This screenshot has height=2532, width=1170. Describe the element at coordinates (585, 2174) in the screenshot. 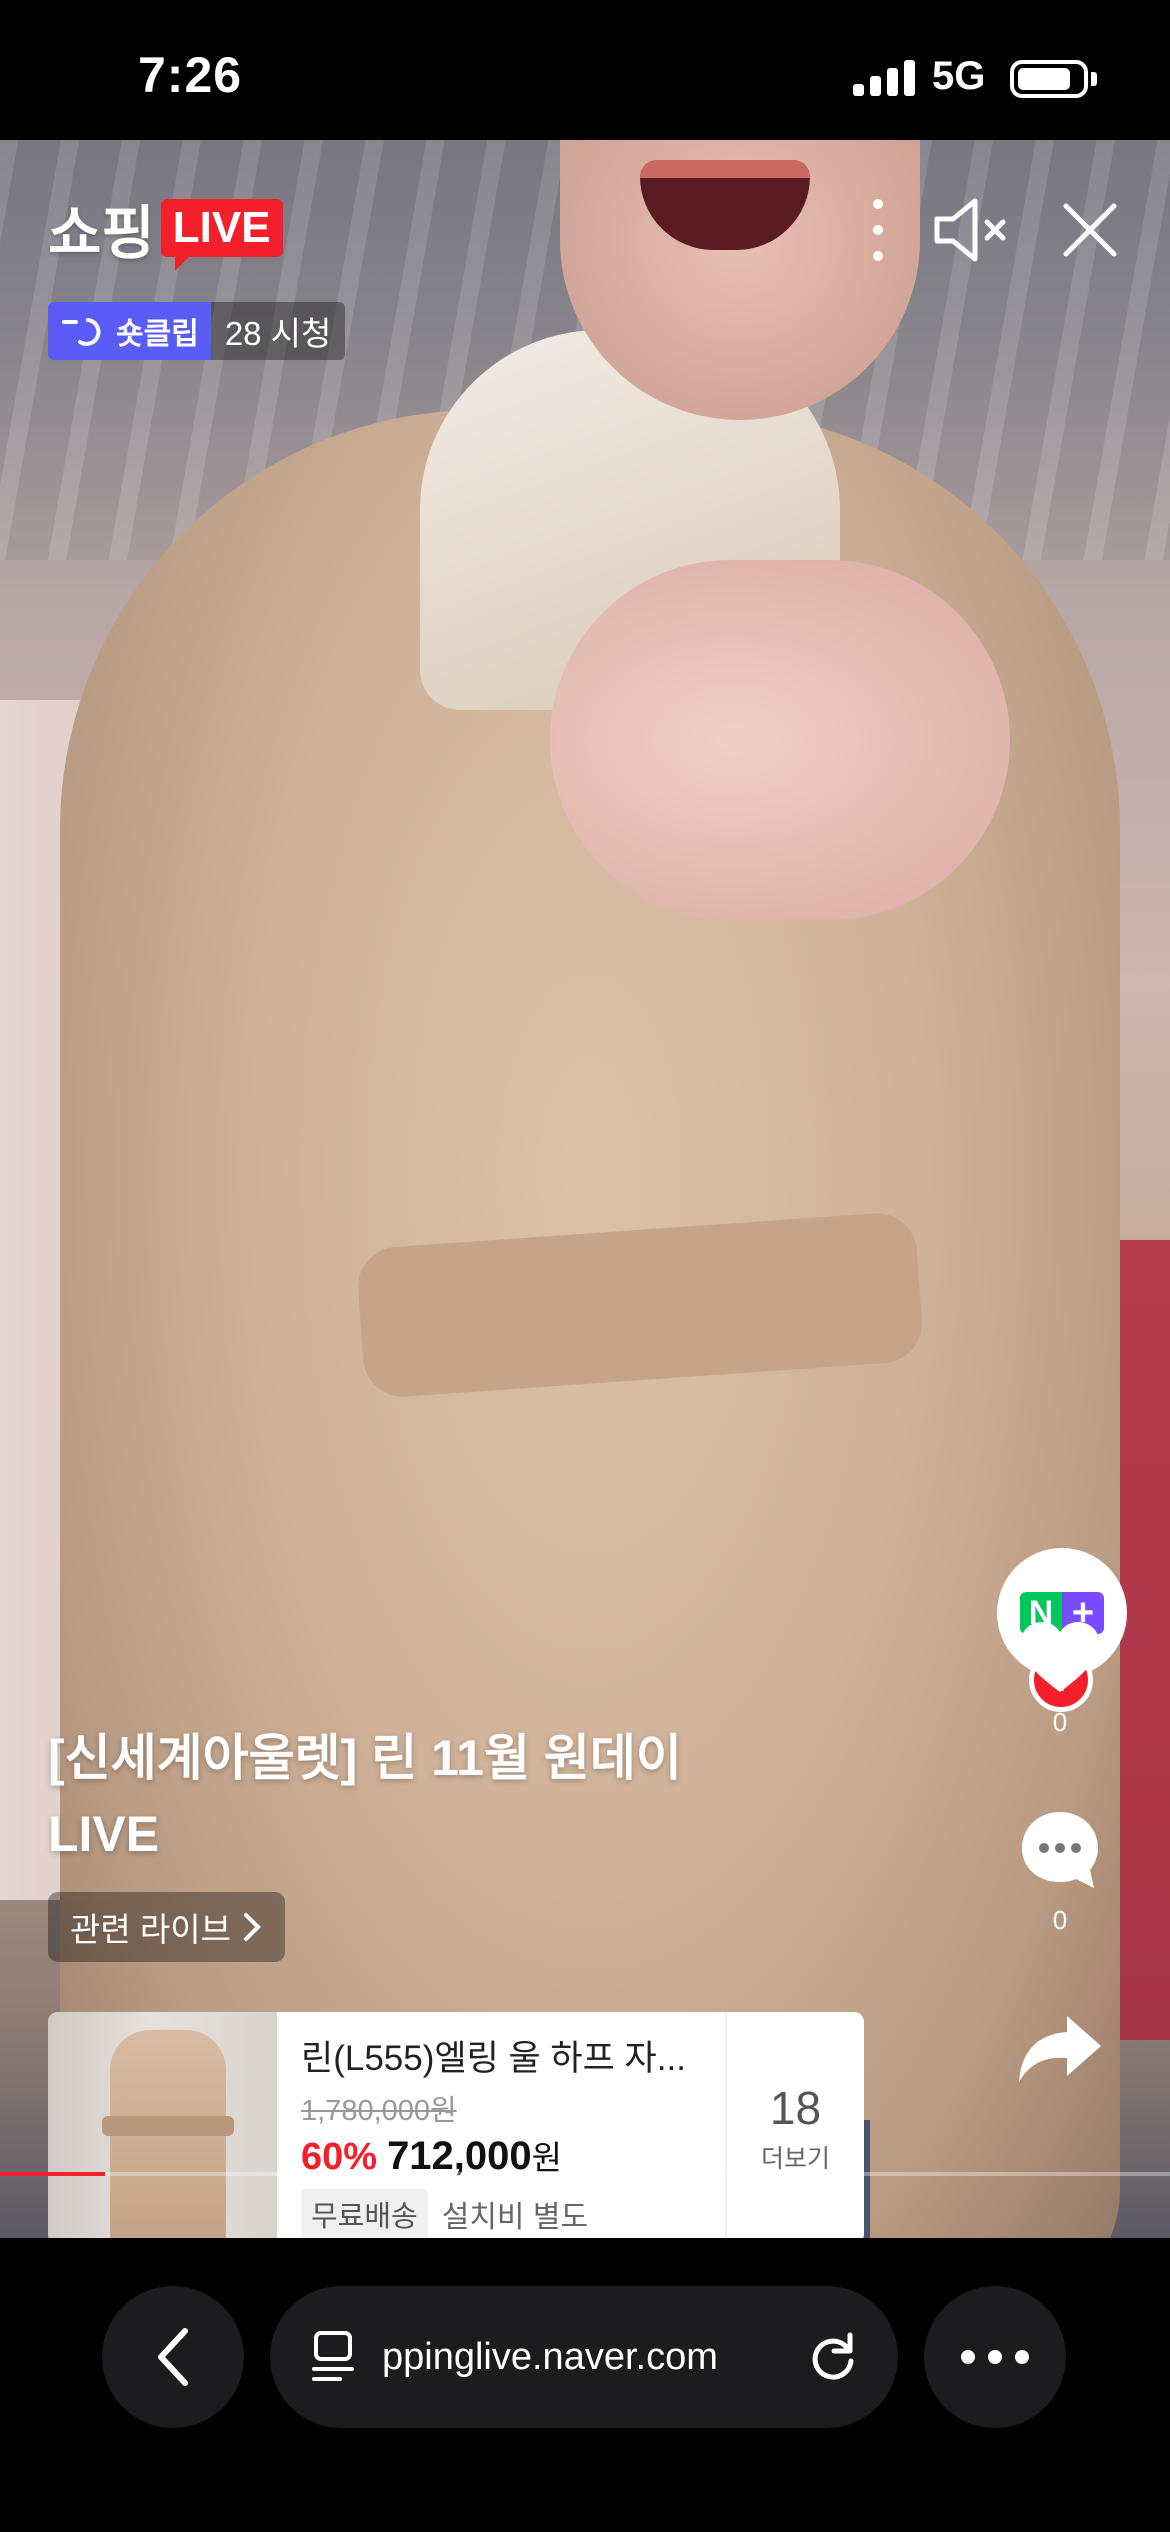

I see `playback-progress` at that location.